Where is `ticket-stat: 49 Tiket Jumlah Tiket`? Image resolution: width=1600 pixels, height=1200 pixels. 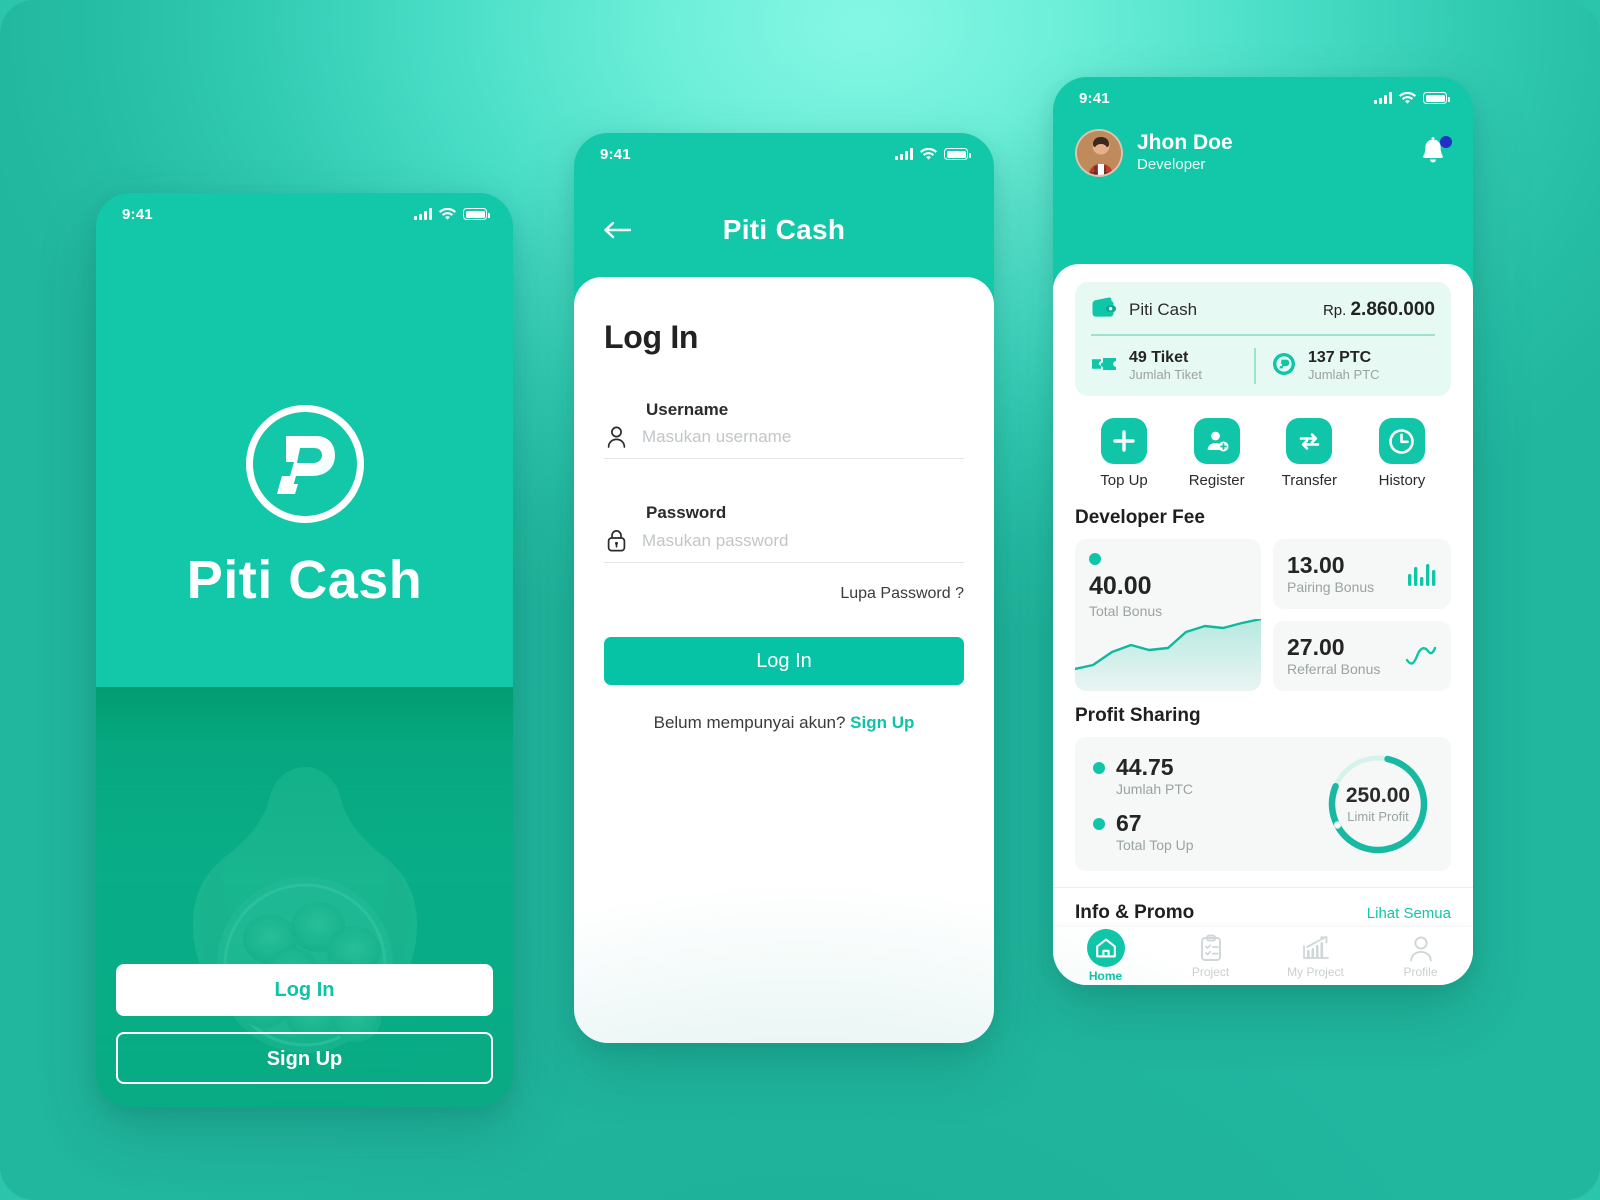
ticket-stat: 49 Tiket Jumlah Tiket is located at coordinates (1172, 366).